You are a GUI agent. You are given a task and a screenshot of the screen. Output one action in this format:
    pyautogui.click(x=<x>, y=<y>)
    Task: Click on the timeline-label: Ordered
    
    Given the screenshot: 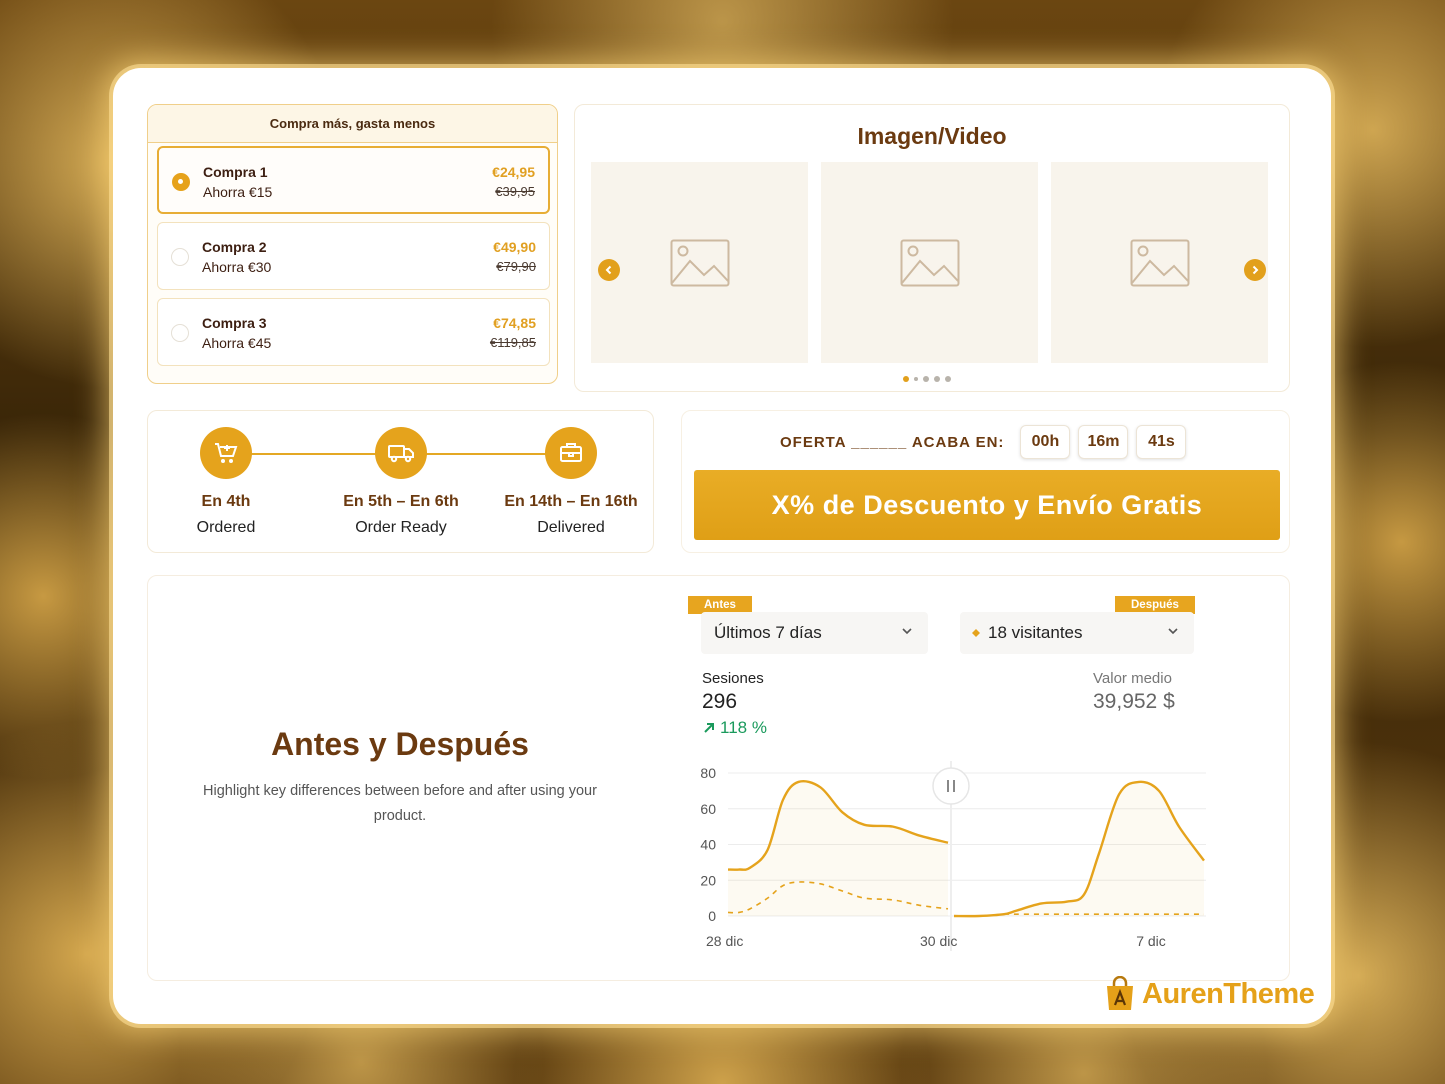 What is the action you would take?
    pyautogui.click(x=226, y=527)
    